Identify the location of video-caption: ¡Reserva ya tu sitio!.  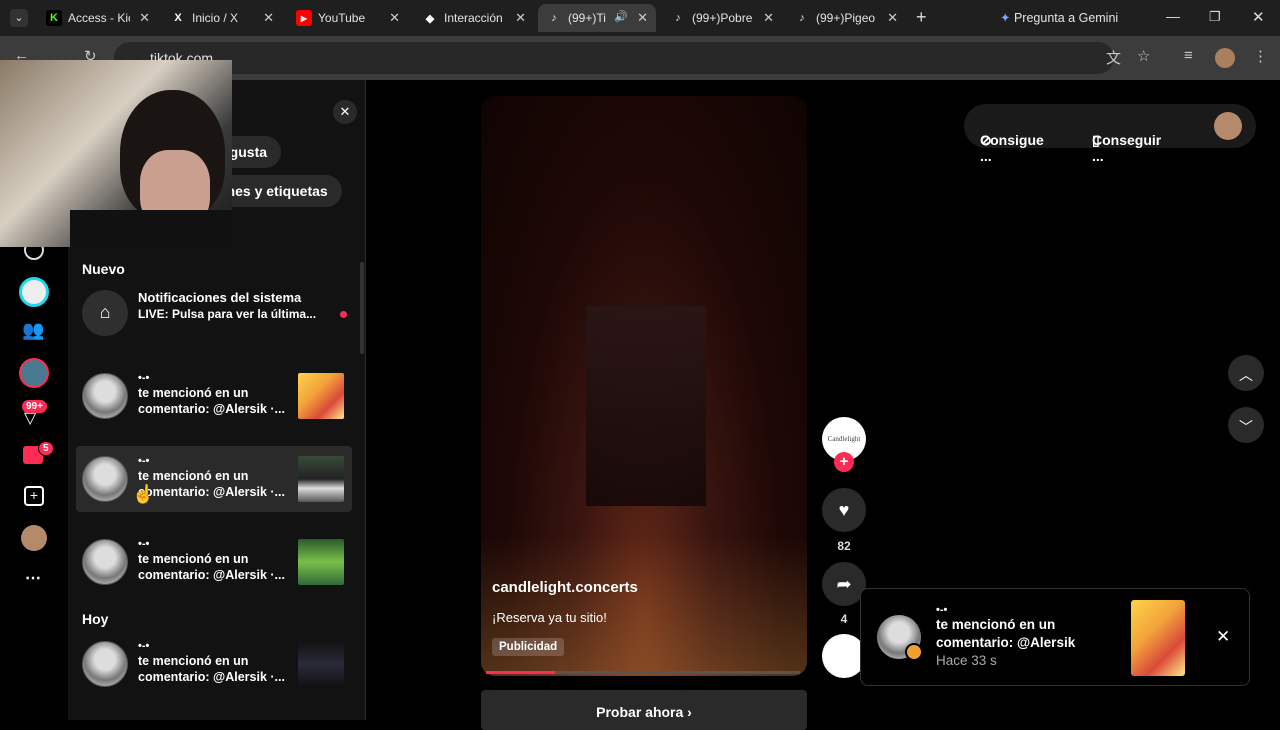
(549, 617).